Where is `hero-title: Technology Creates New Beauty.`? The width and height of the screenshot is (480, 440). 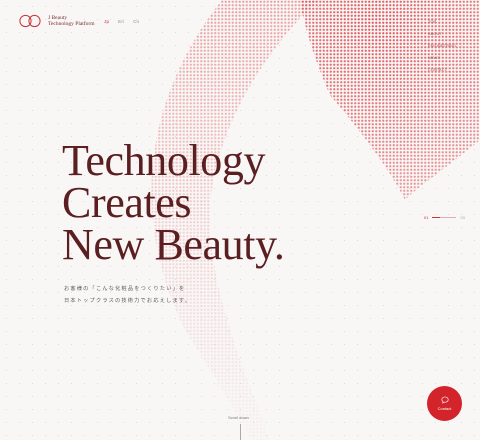
hero-title: Technology Creates New Beauty. is located at coordinates (173, 202).